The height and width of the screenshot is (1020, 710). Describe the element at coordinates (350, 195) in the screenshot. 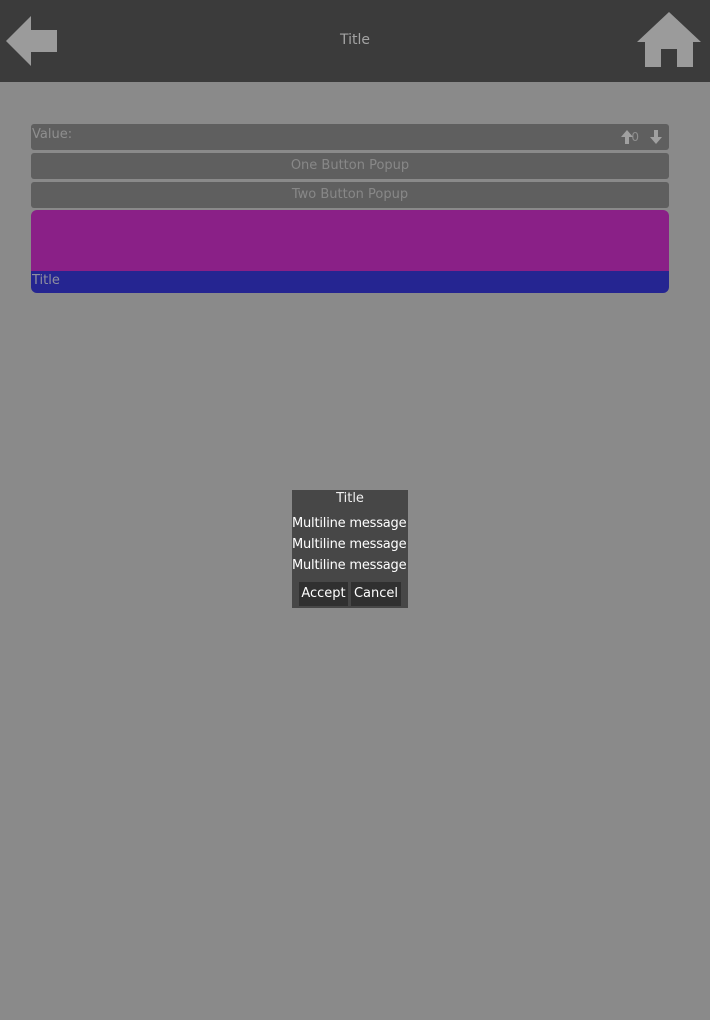

I see `two-button-popup-button: Two Button Popup` at that location.